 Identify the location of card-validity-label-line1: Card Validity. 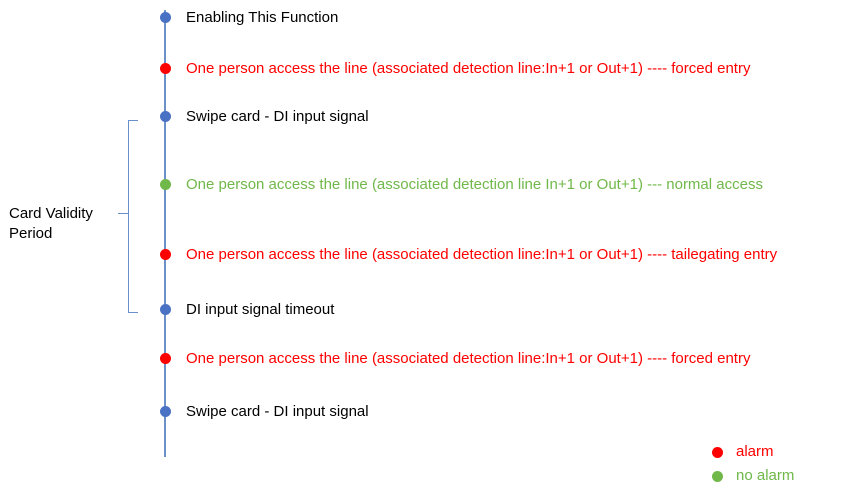
(51, 213).